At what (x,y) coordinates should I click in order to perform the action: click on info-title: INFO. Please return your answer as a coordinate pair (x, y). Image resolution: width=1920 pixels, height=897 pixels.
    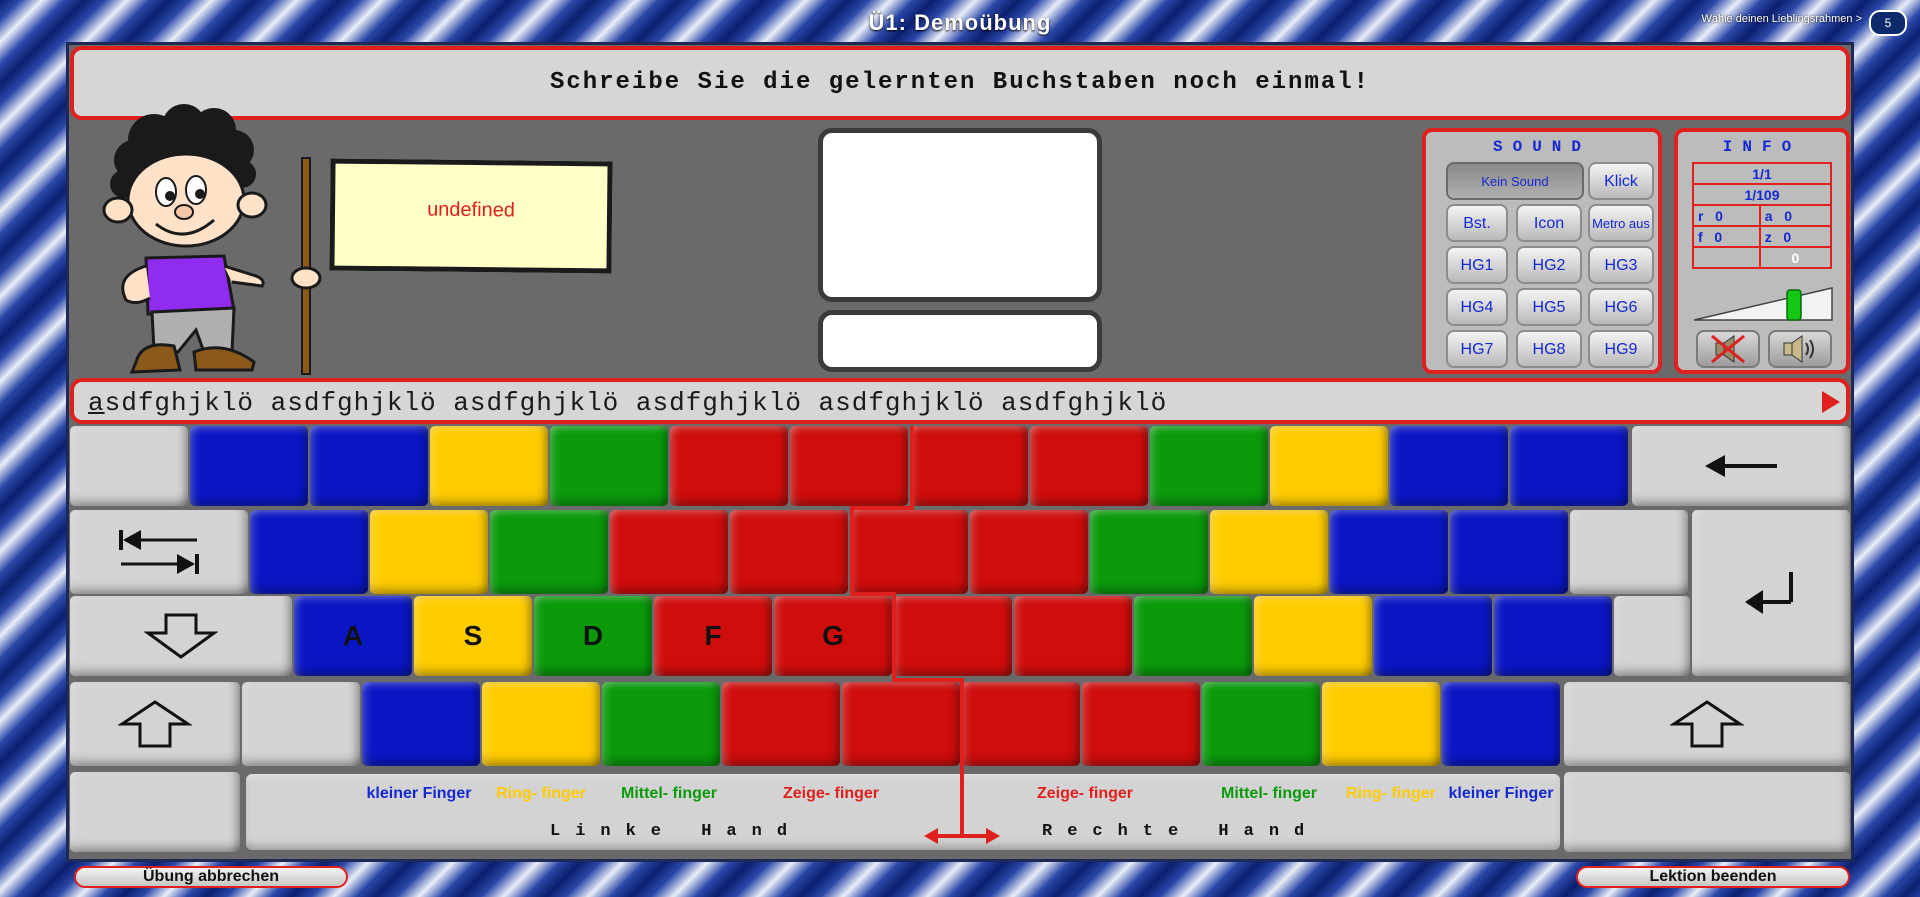
    Looking at the image, I should click on (1762, 147).